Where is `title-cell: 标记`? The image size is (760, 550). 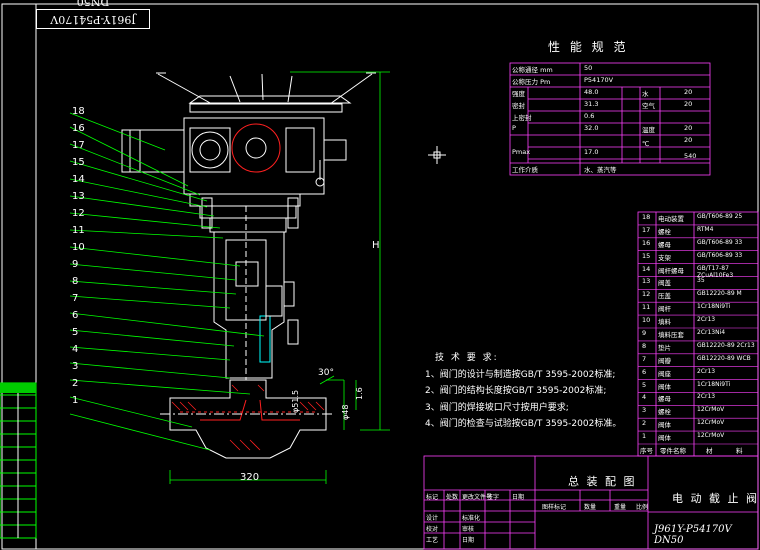
title-cell: 标记 is located at coordinates (432, 497).